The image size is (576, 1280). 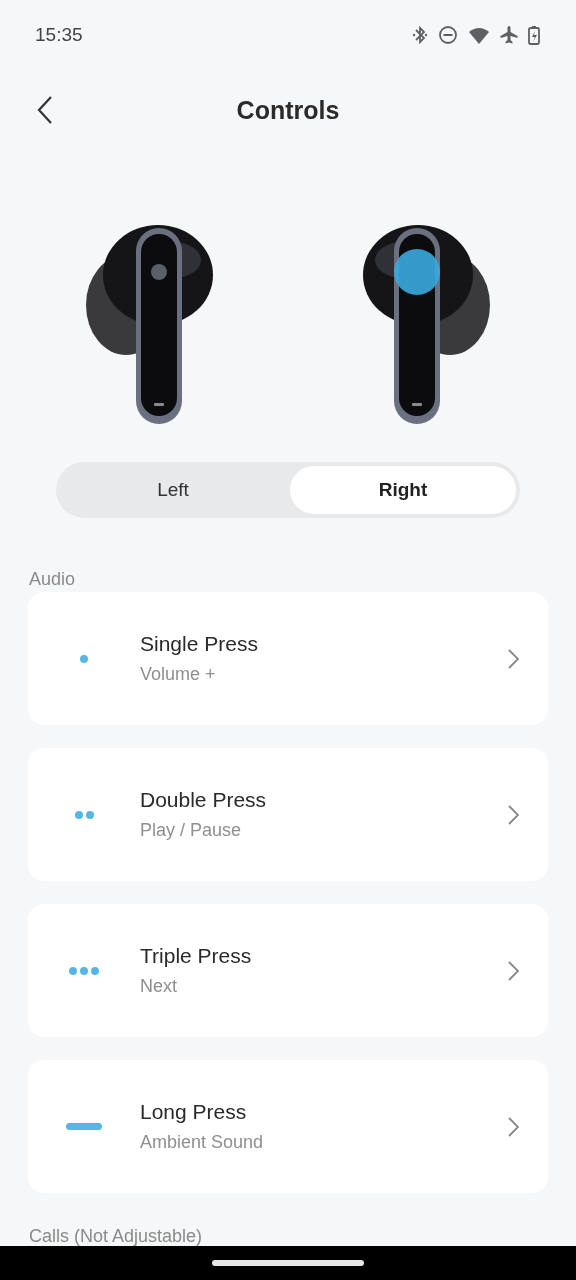 I want to click on airplane-icon, so click(x=509, y=35).